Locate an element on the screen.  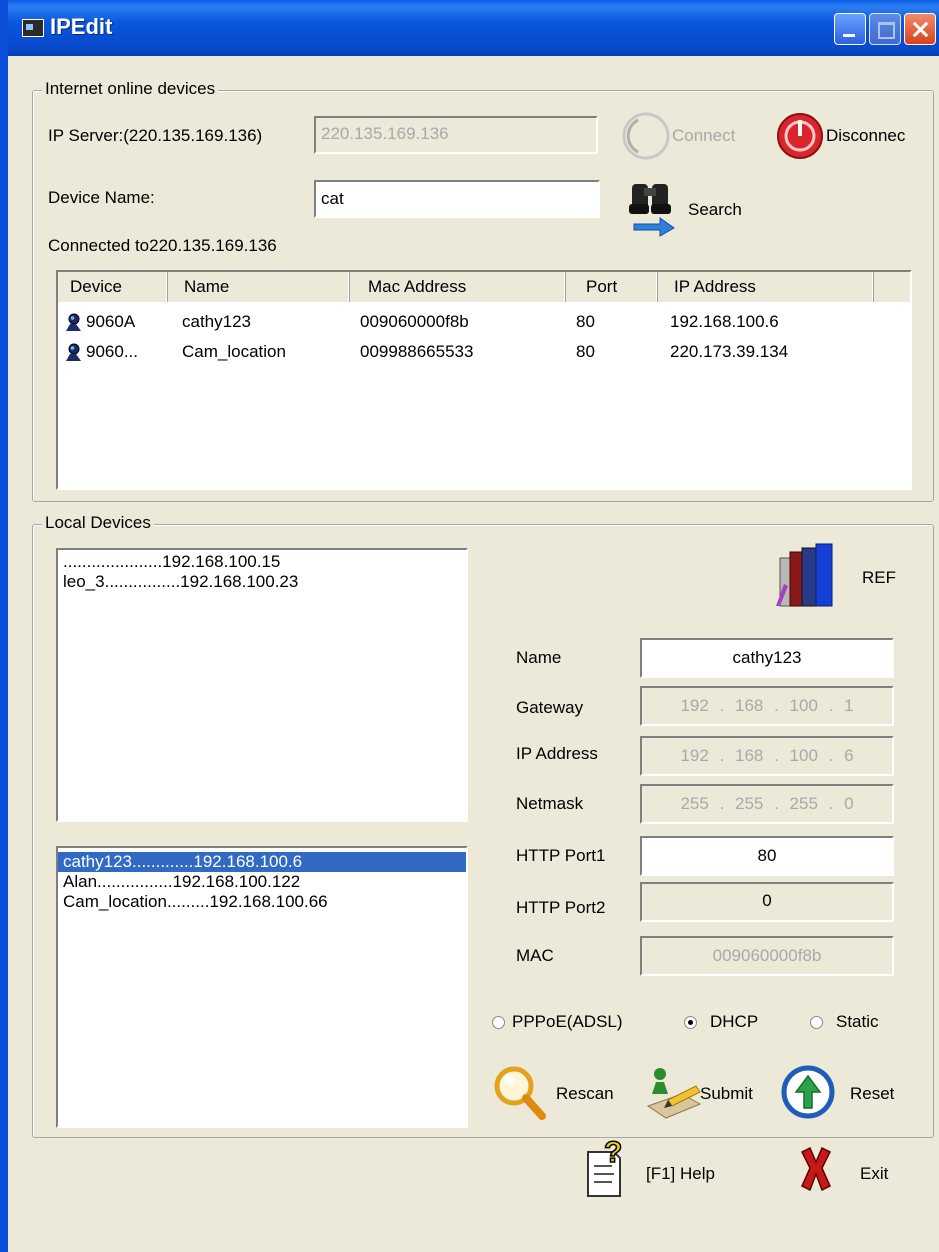
submit-label: Submit is located at coordinates (726, 1093).